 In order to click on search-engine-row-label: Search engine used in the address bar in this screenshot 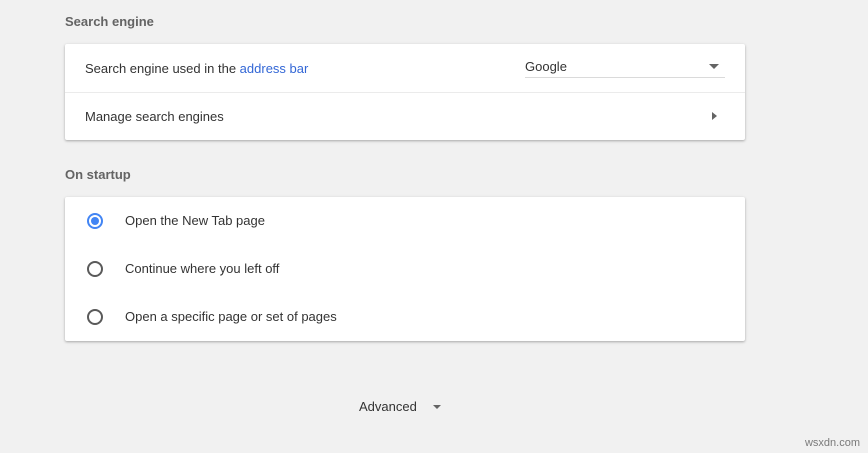, I will do `click(196, 68)`.